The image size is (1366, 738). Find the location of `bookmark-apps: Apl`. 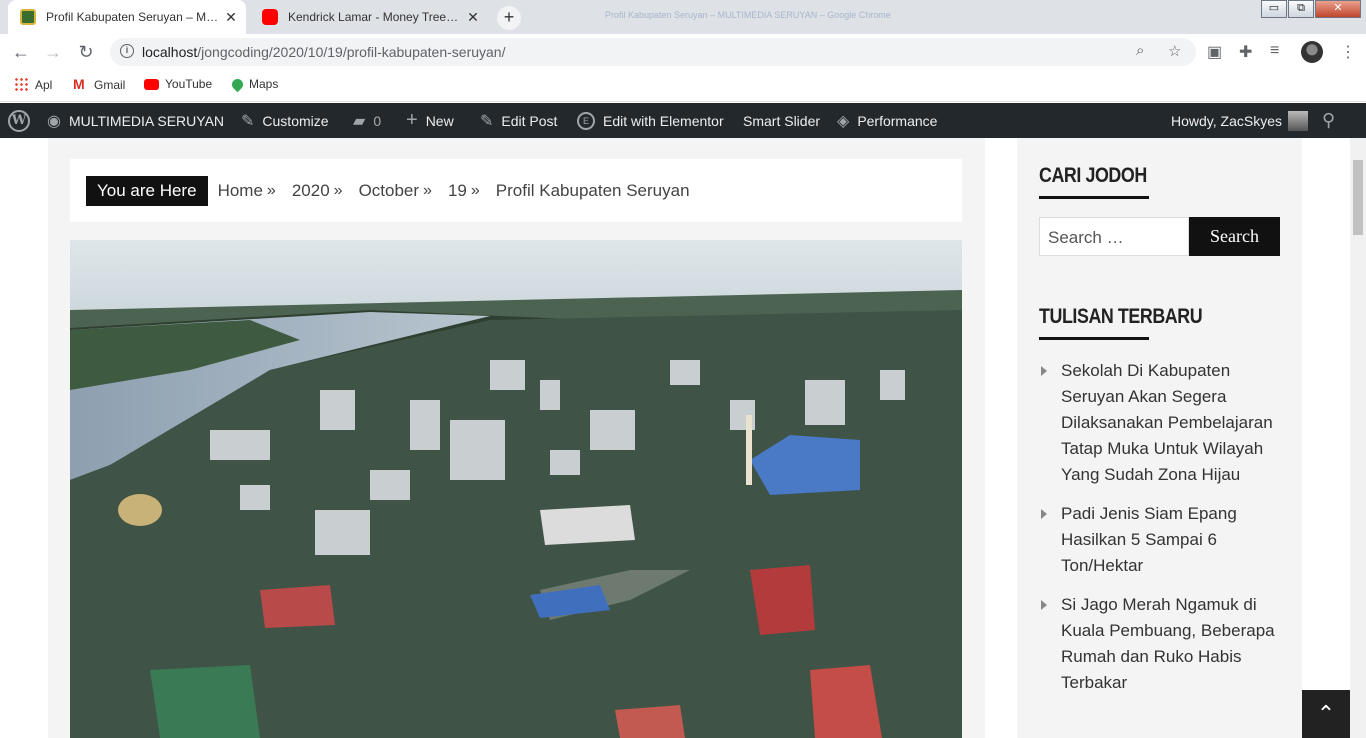

bookmark-apps: Apl is located at coordinates (33, 84).